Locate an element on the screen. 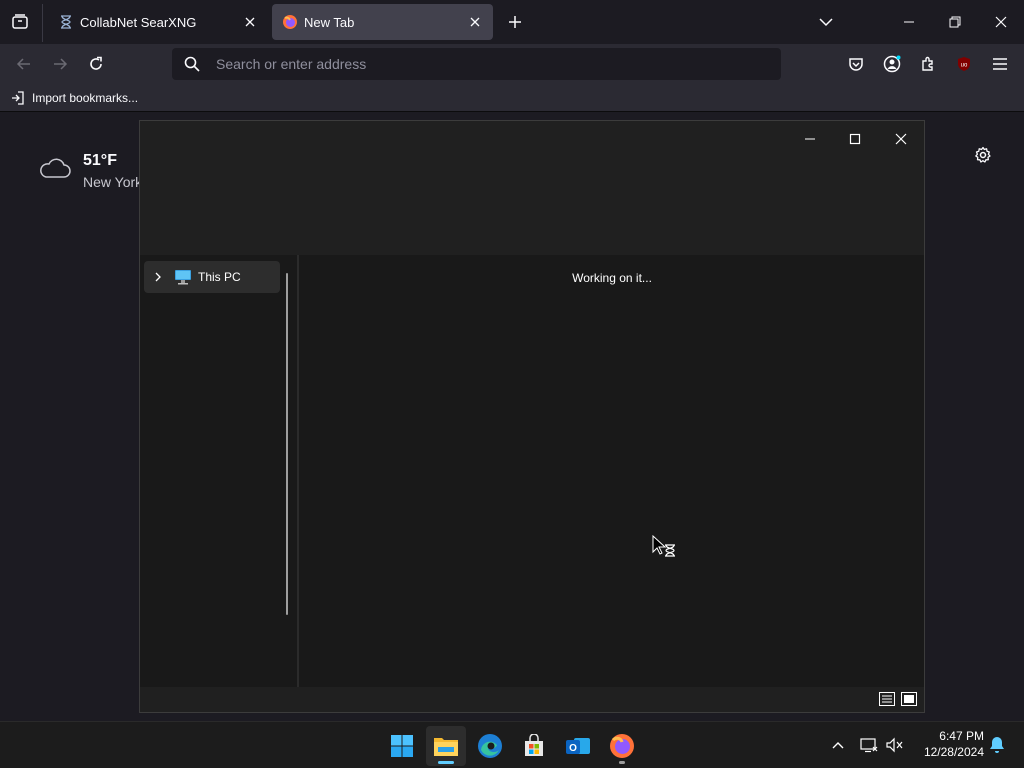 The image size is (1024, 768). address-bar is located at coordinates (476, 64).